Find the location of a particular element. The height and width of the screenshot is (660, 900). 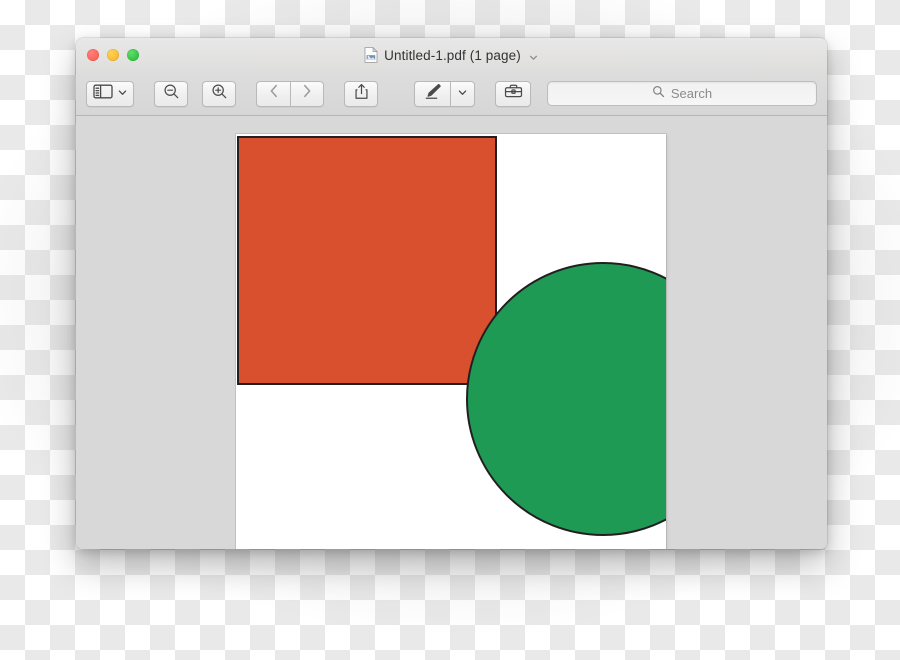

zoom-in-button is located at coordinates (219, 93).